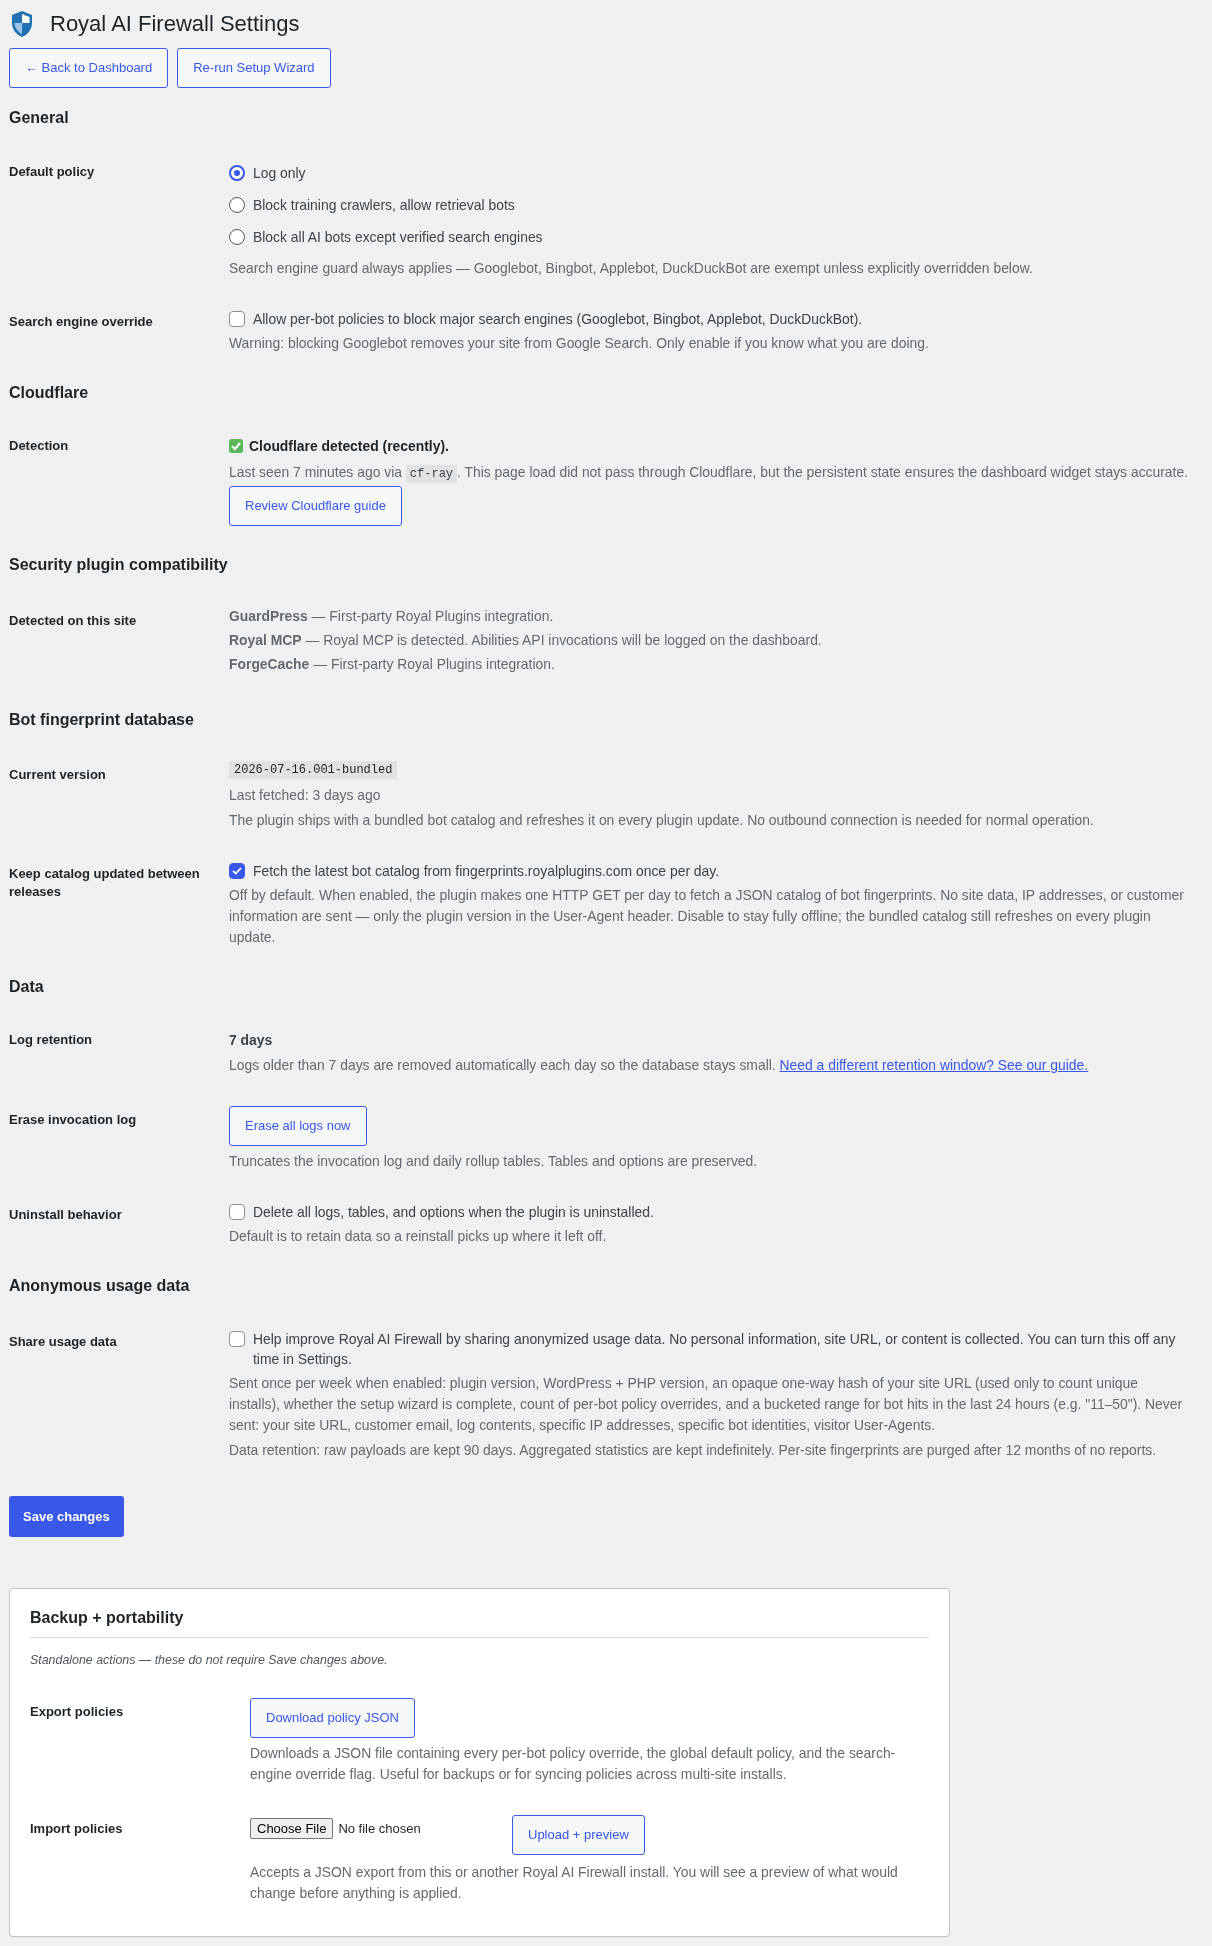 The height and width of the screenshot is (1946, 1212). What do you see at coordinates (526, 640) in the screenshot?
I see `plugin-entry: Royal MCP — Royal MCP is detected. Abilities API invocations will be logged on the dashboard.` at bounding box center [526, 640].